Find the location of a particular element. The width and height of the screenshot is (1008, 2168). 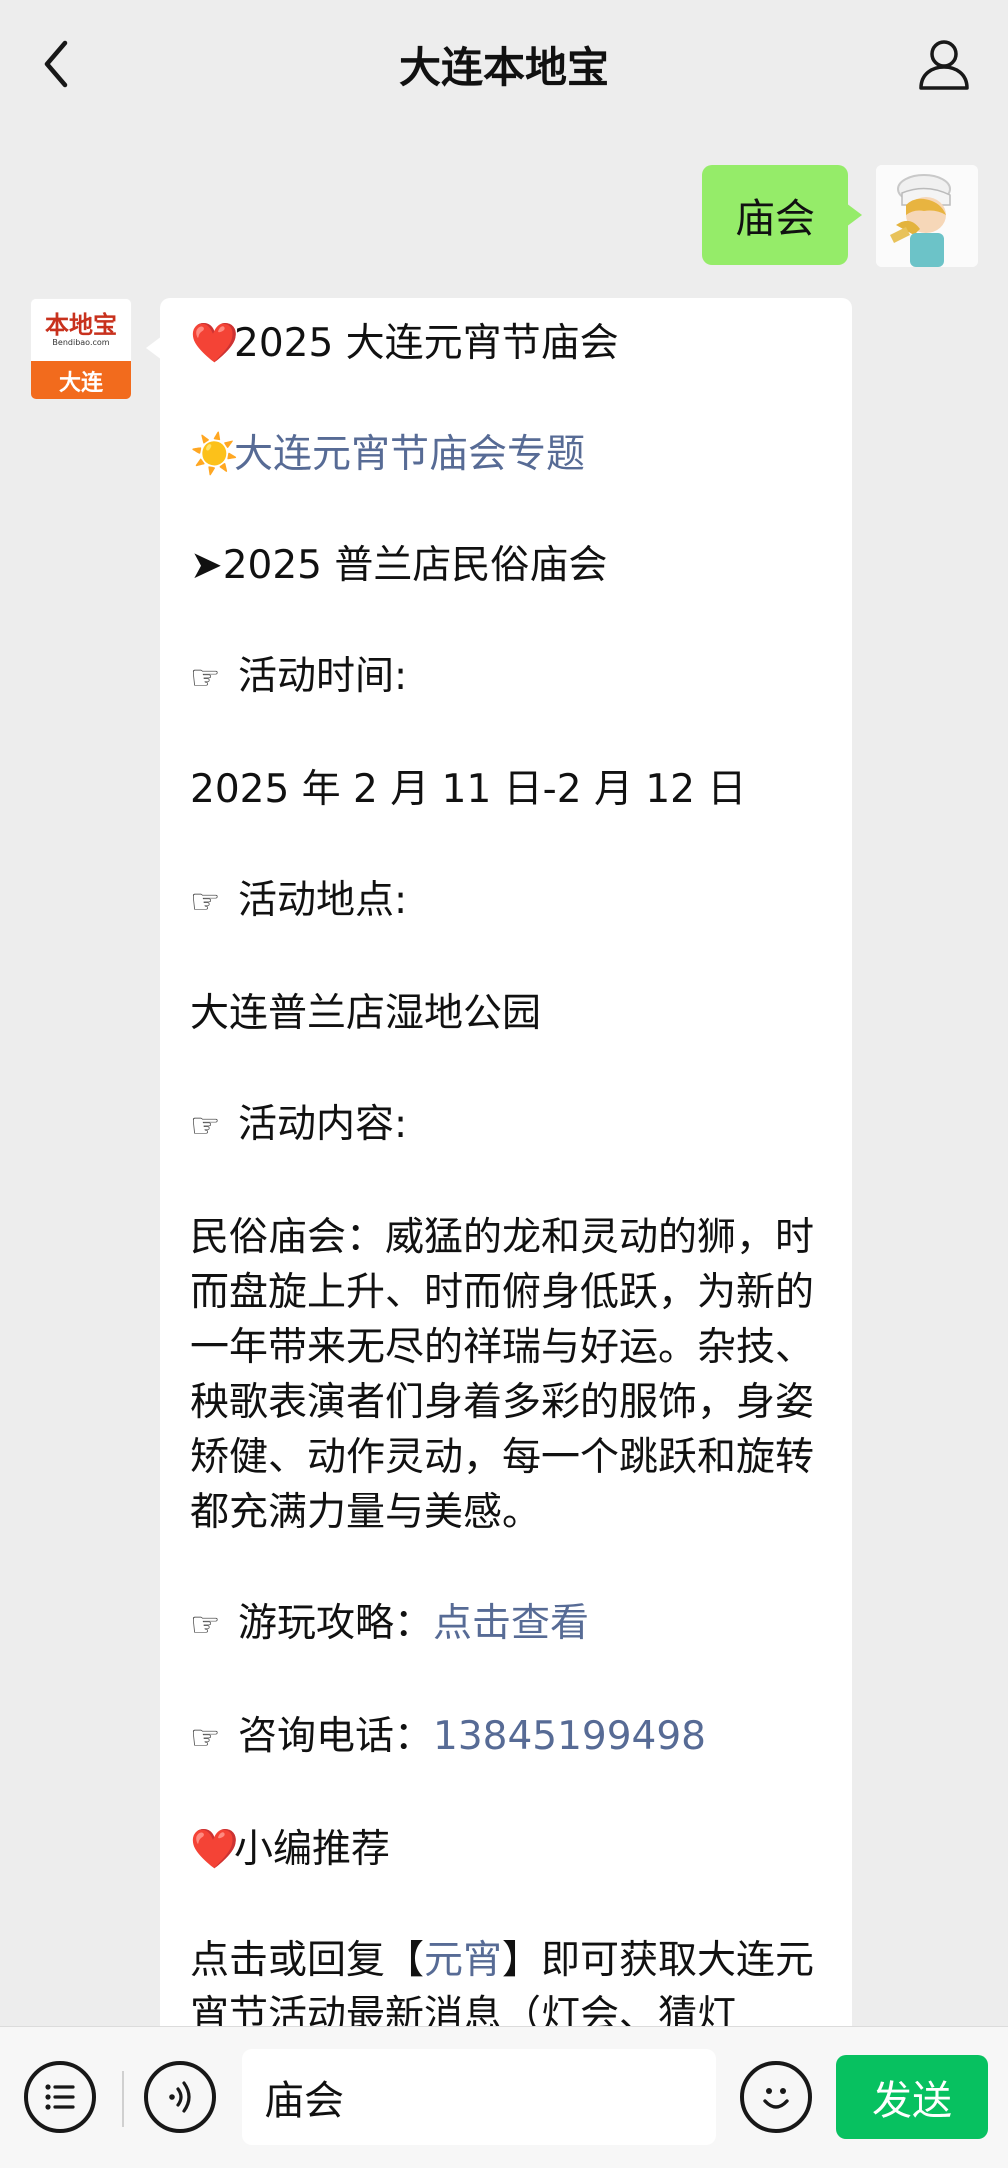

bot-avatar: 本地宝 Bendibao.com 大连 is located at coordinates (81, 349).